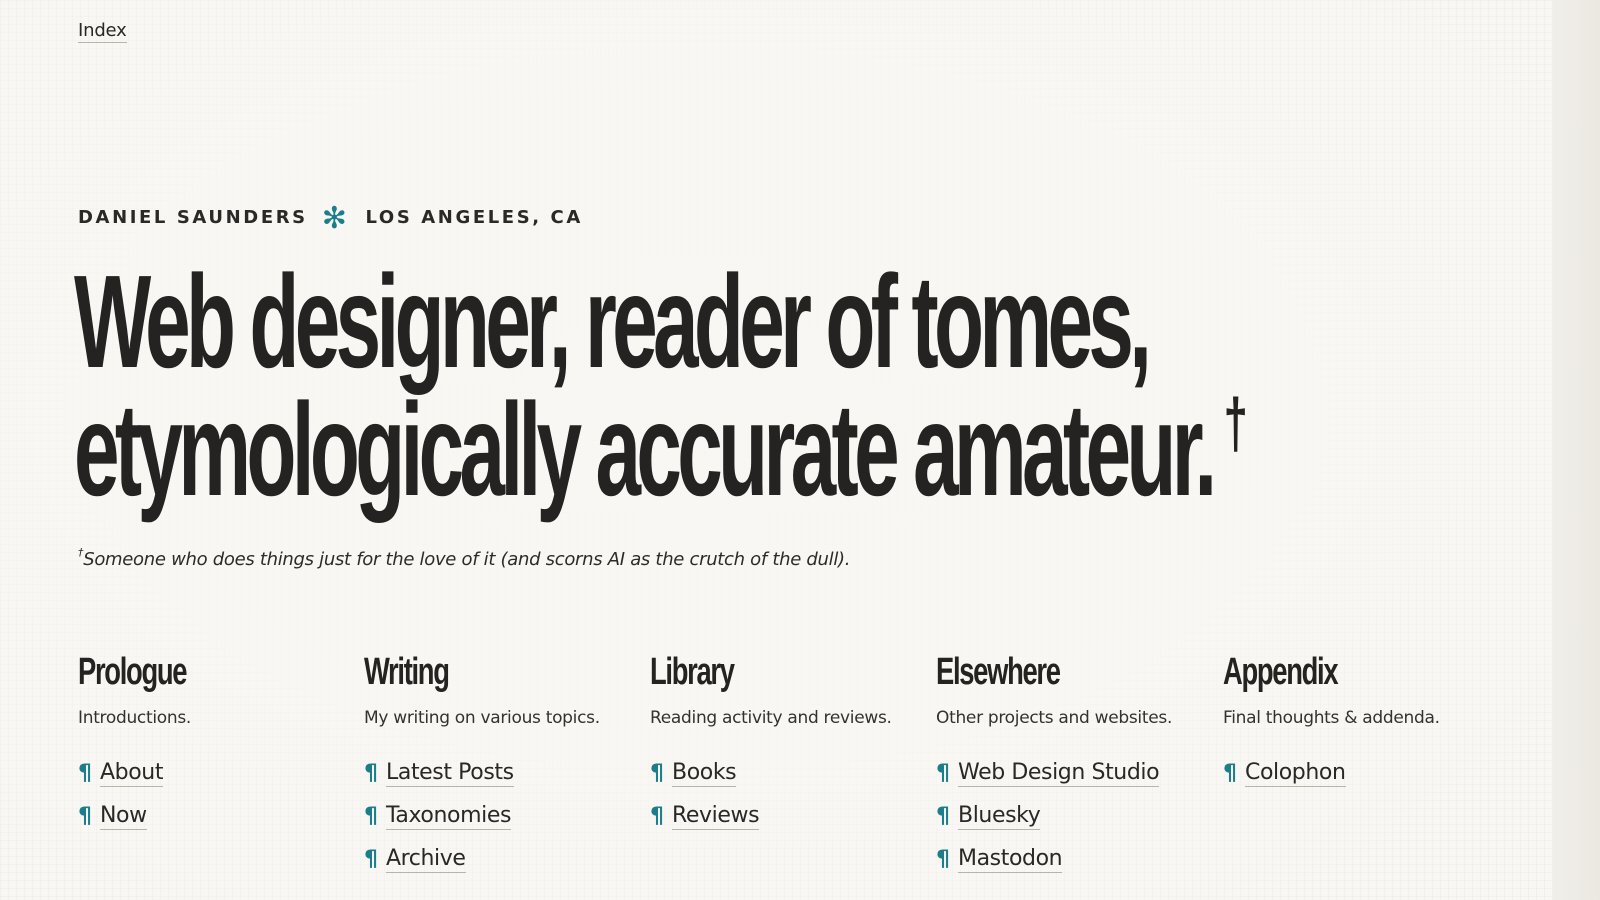 This screenshot has height=900, width=1600. What do you see at coordinates (81, 552) in the screenshot?
I see `footnote-dagger: †` at bounding box center [81, 552].